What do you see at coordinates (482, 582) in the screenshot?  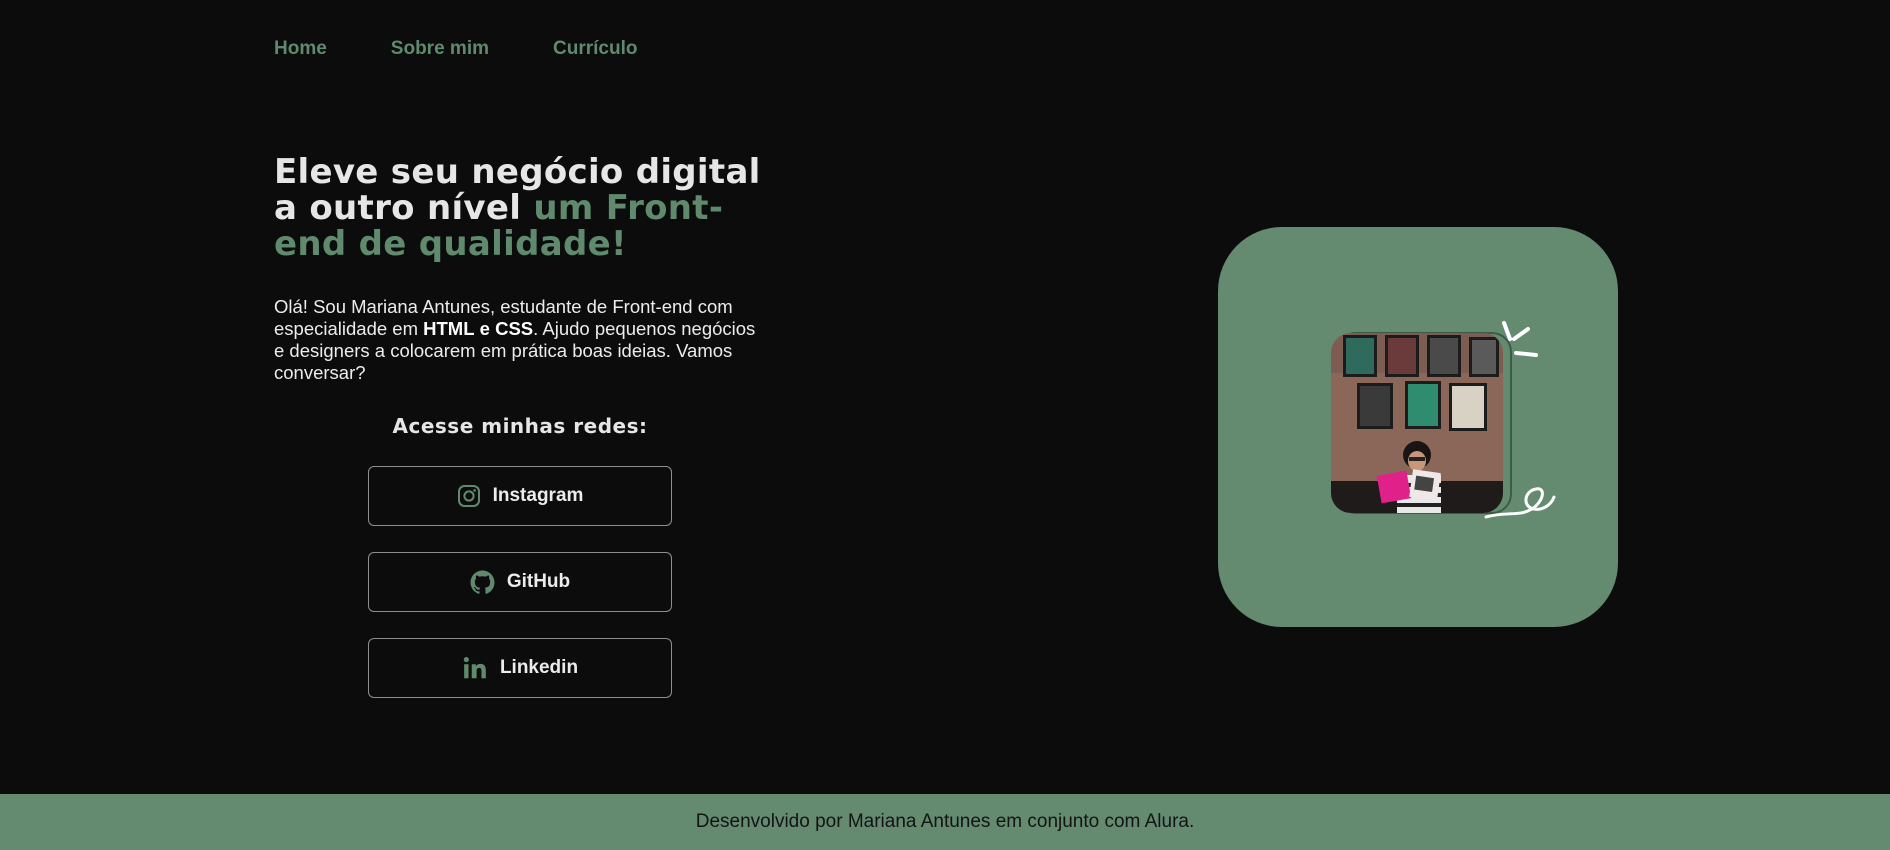 I see `github-icon` at bounding box center [482, 582].